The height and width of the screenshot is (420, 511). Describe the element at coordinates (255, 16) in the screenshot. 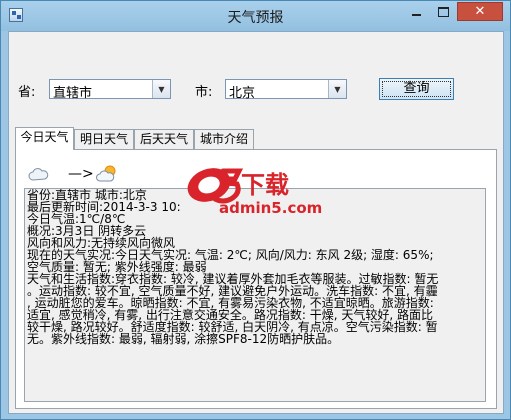

I see `title-bar: 天气预报 ✕` at that location.